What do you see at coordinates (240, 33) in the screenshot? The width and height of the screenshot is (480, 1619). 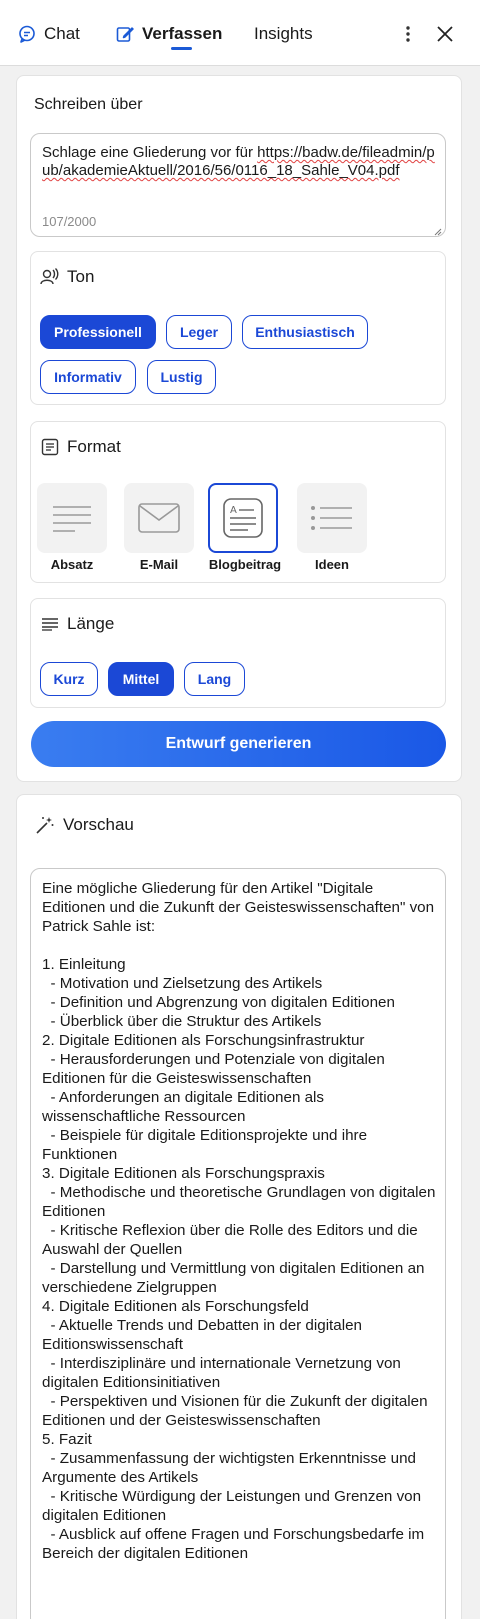 I see `top-header: Chat Verfassen Insights` at bounding box center [240, 33].